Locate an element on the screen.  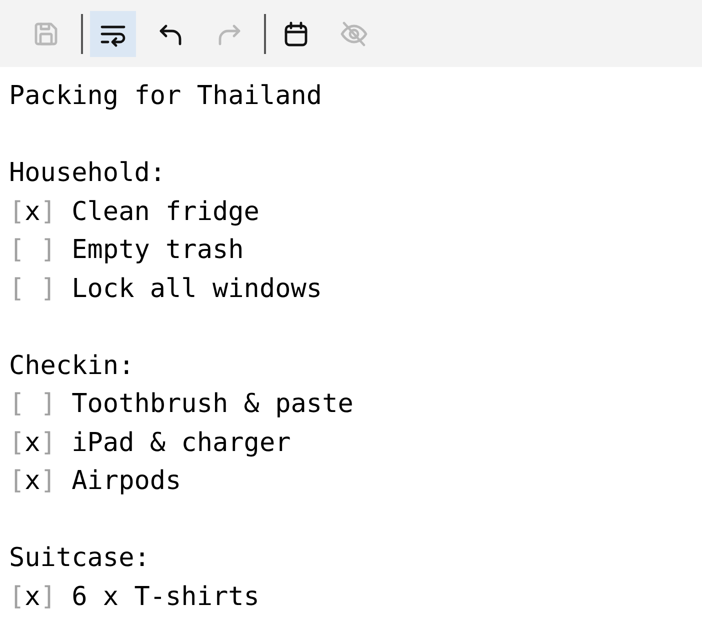
task-text: Clean fridge is located at coordinates (166, 212).